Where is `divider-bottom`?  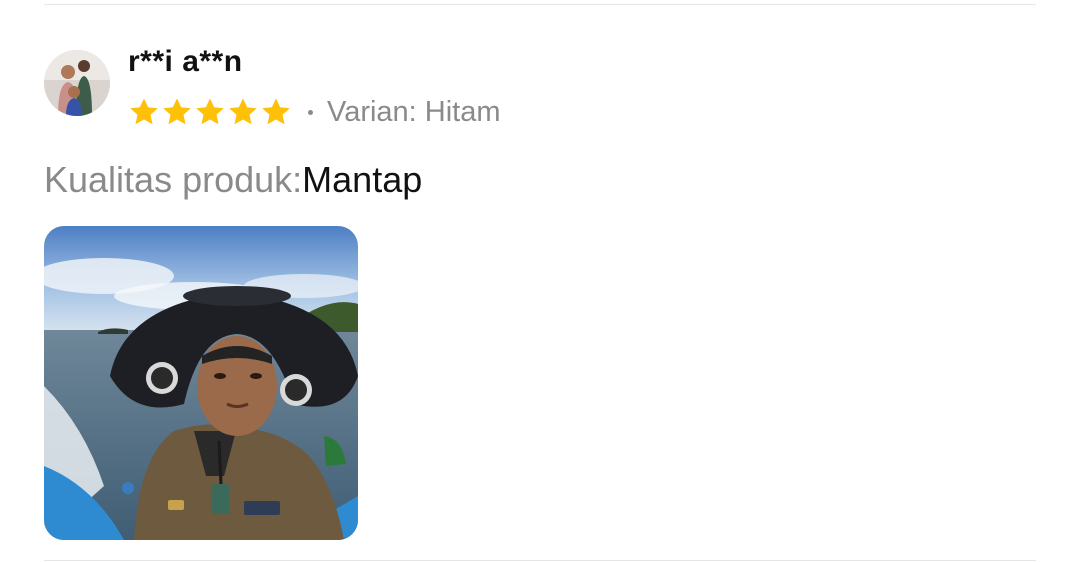
divider-bottom is located at coordinates (540, 560).